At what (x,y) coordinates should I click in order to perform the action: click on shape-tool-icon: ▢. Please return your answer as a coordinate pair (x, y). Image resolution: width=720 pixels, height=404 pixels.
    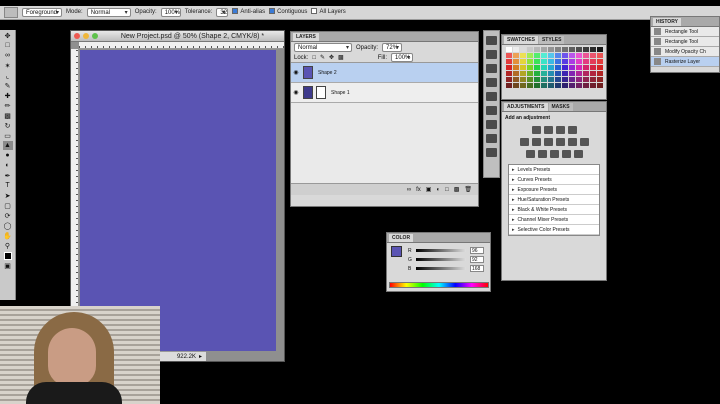
    Looking at the image, I should click on (8, 205).